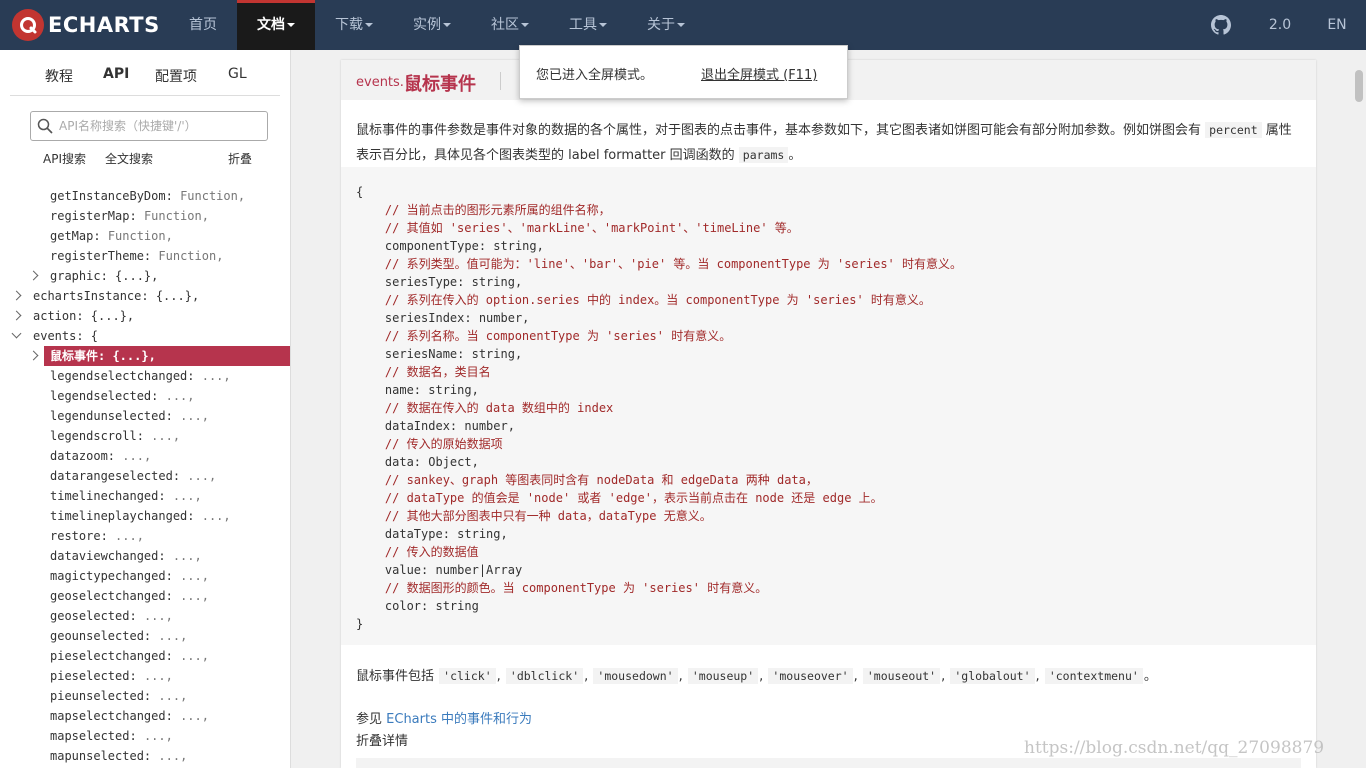 Image resolution: width=1366 pixels, height=768 pixels. Describe the element at coordinates (145, 376) in the screenshot. I see `tree-item: legendselectchanged: ...,` at that location.